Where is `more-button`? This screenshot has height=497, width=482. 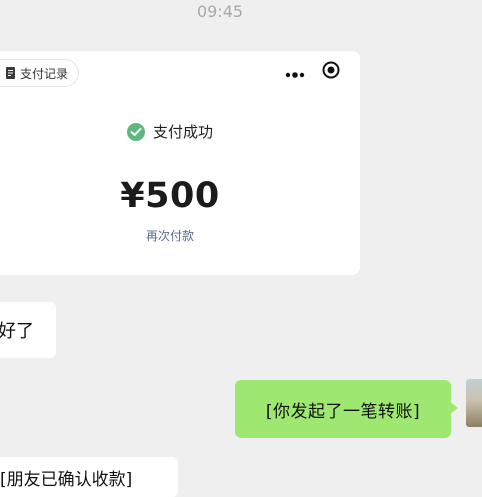 more-button is located at coordinates (295, 72).